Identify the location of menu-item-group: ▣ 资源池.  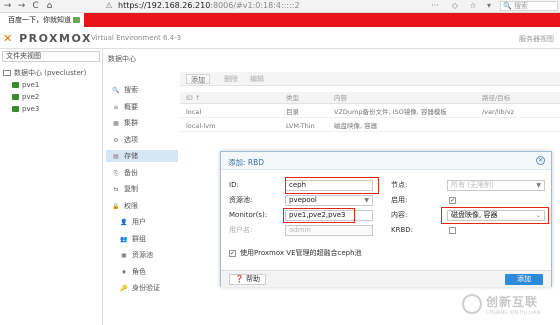
(142, 255).